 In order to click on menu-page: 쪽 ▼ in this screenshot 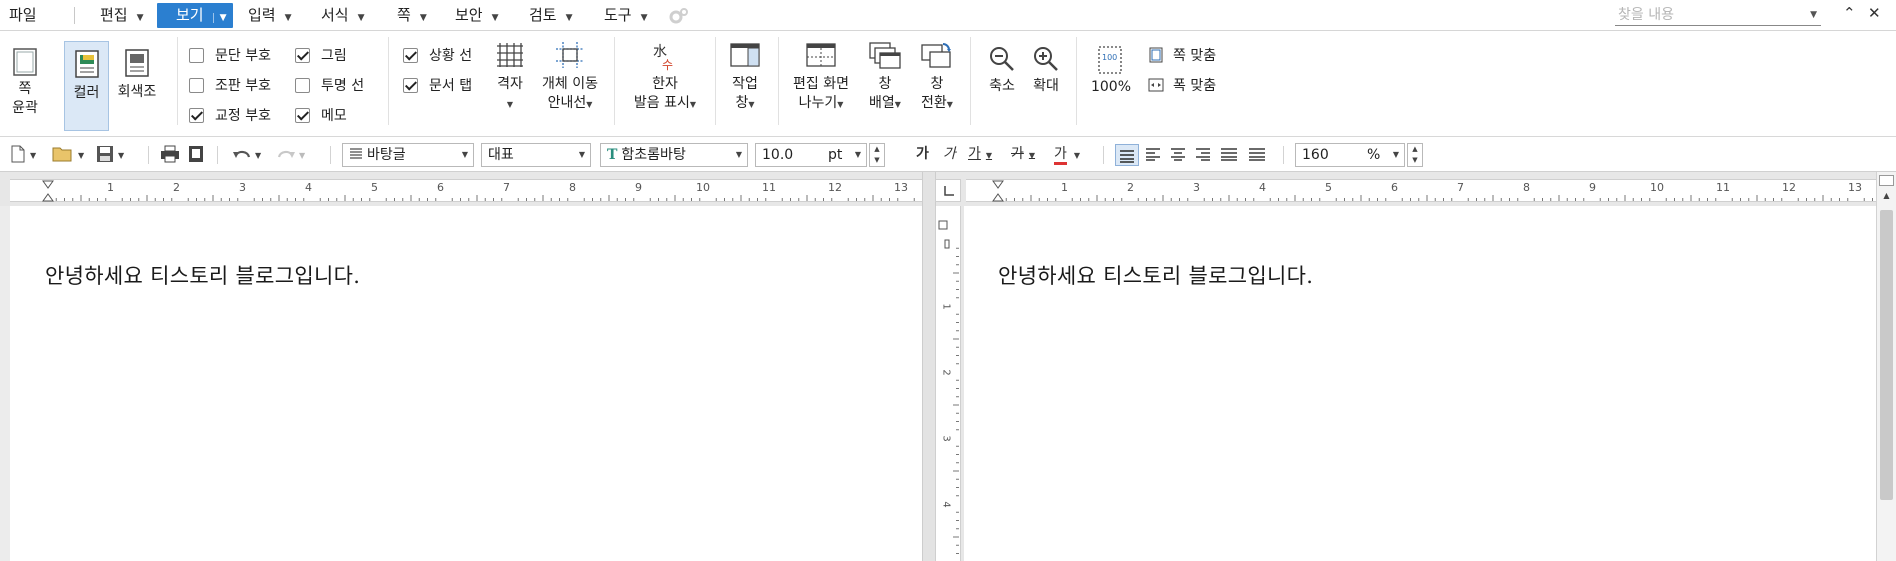, I will do `click(412, 15)`.